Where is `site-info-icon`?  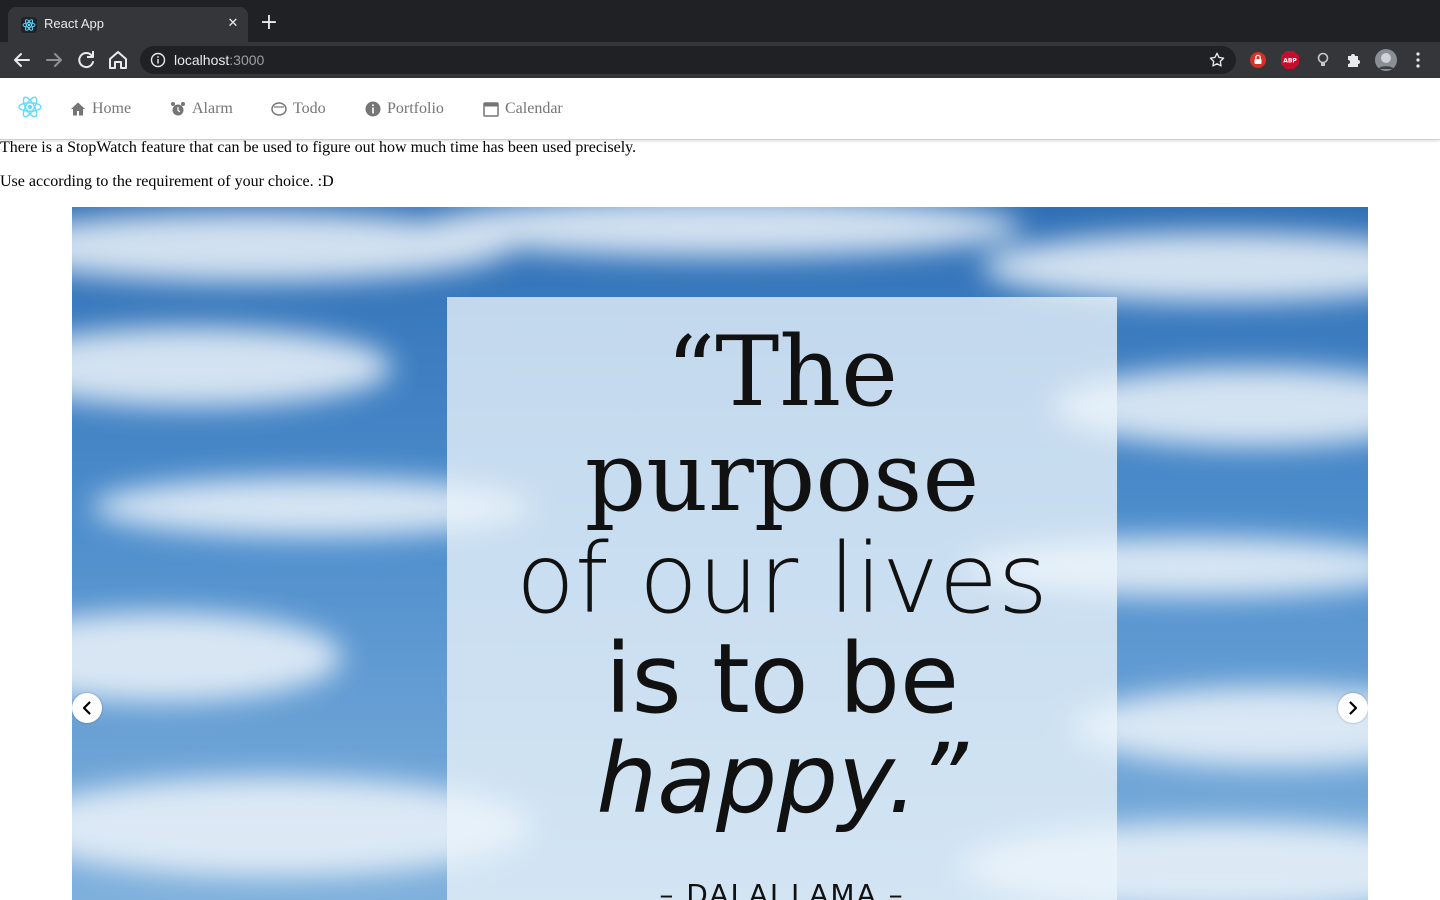 site-info-icon is located at coordinates (158, 60).